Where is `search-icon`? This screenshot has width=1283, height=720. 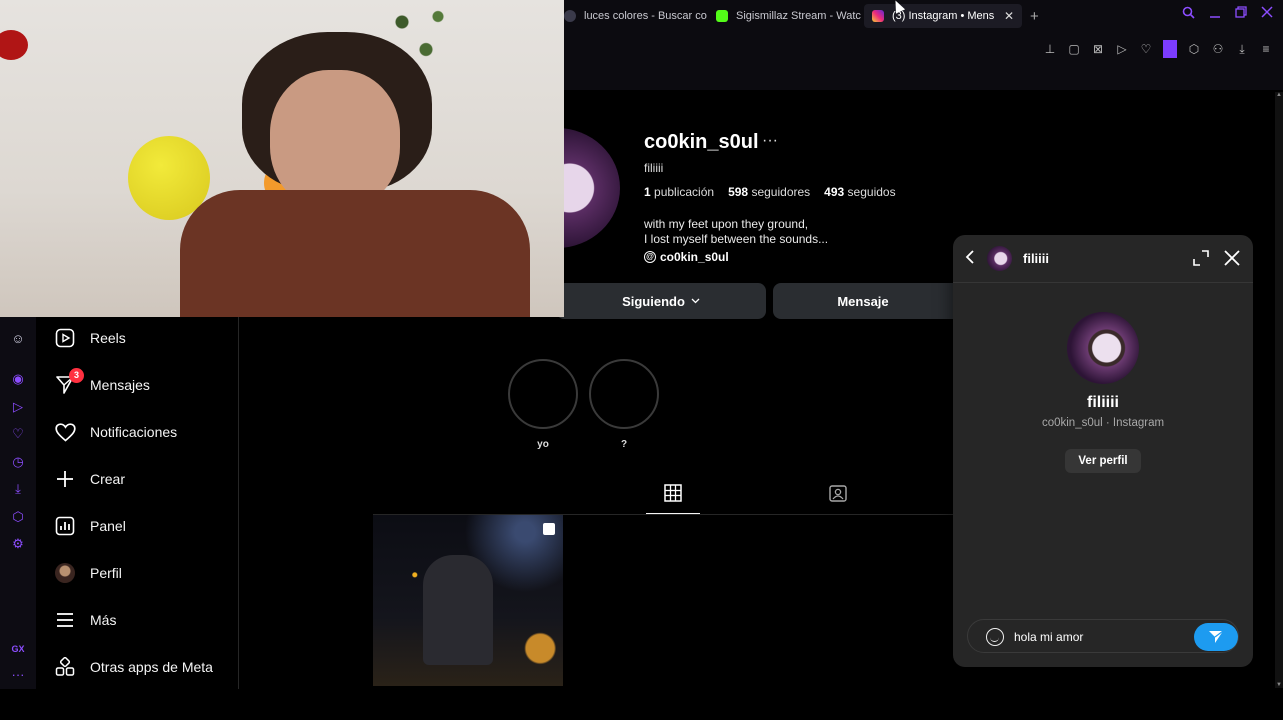
search-icon is located at coordinates (1188, 14).